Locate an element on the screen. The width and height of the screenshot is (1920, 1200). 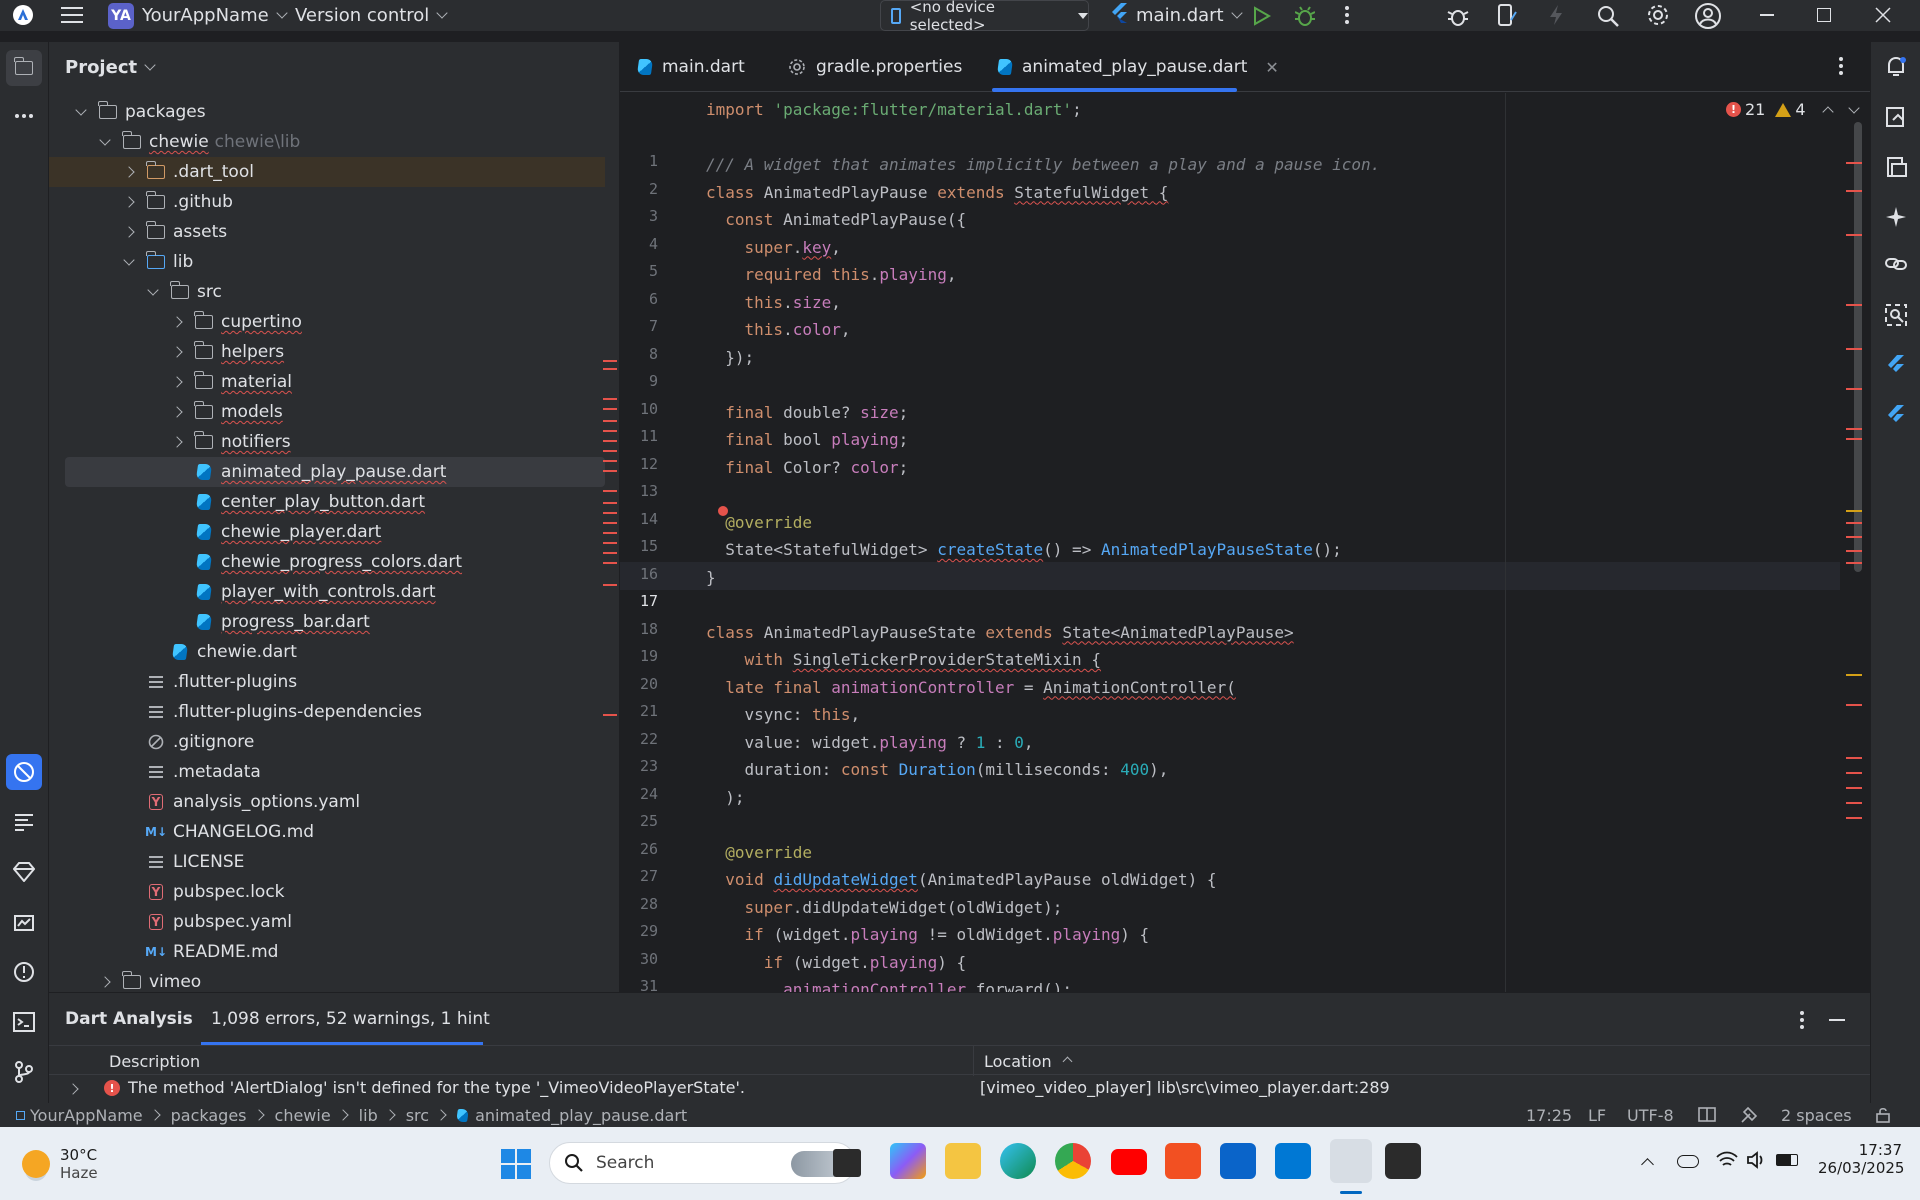
tree-item: src is located at coordinates (327, 292).